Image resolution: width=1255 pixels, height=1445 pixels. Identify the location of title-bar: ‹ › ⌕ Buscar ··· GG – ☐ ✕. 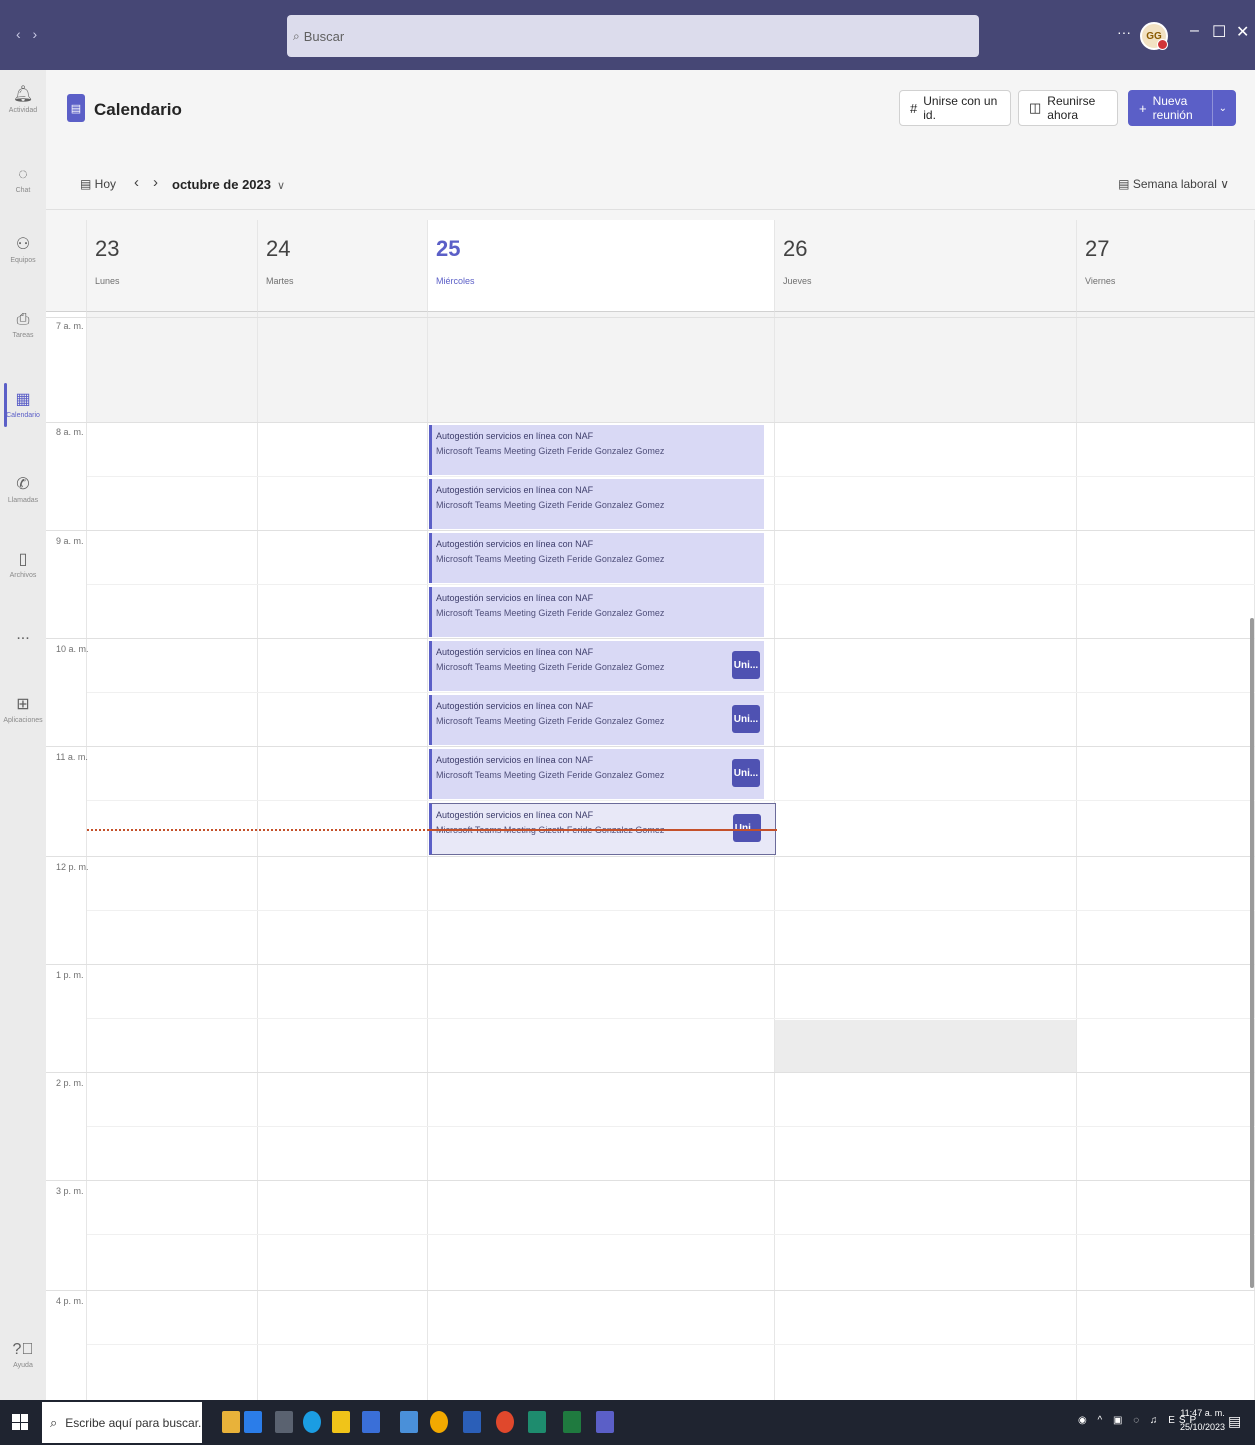
(627, 35).